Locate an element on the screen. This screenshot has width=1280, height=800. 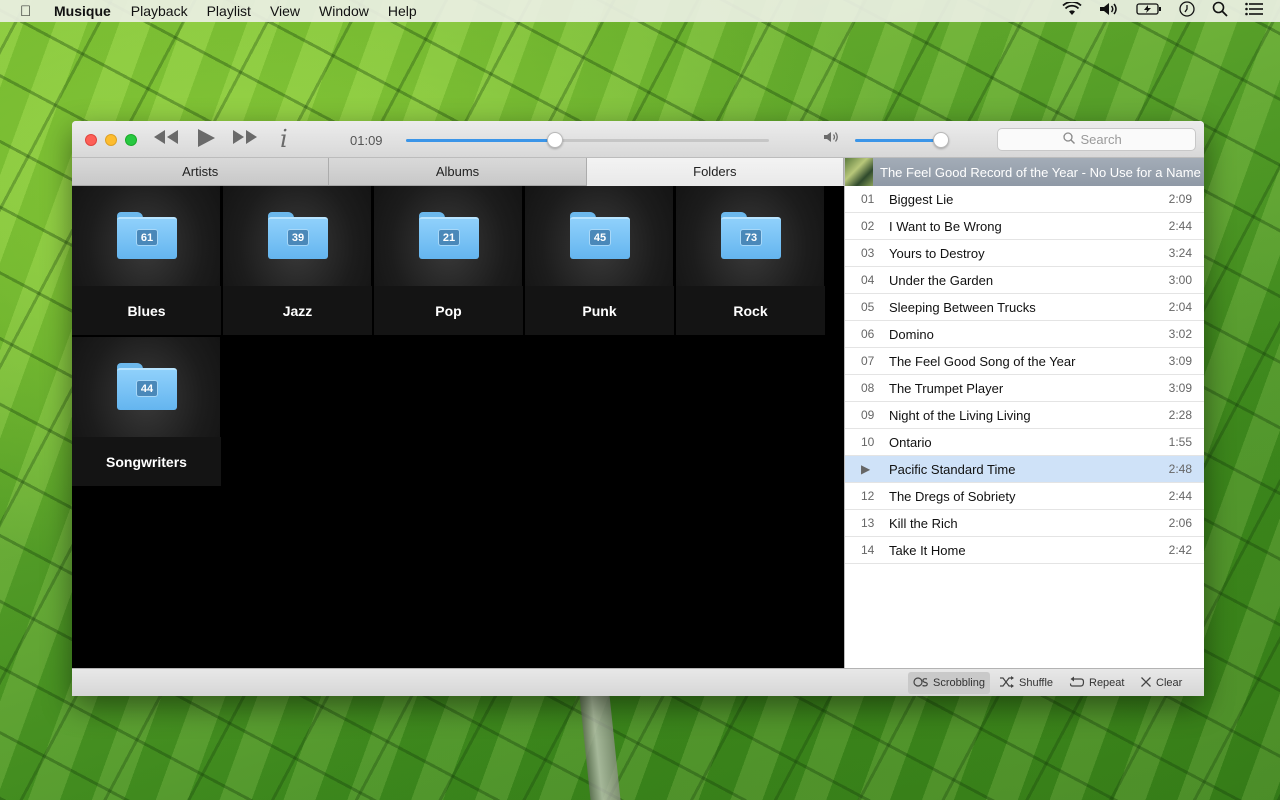
volume-knob is located at coordinates (940, 140).